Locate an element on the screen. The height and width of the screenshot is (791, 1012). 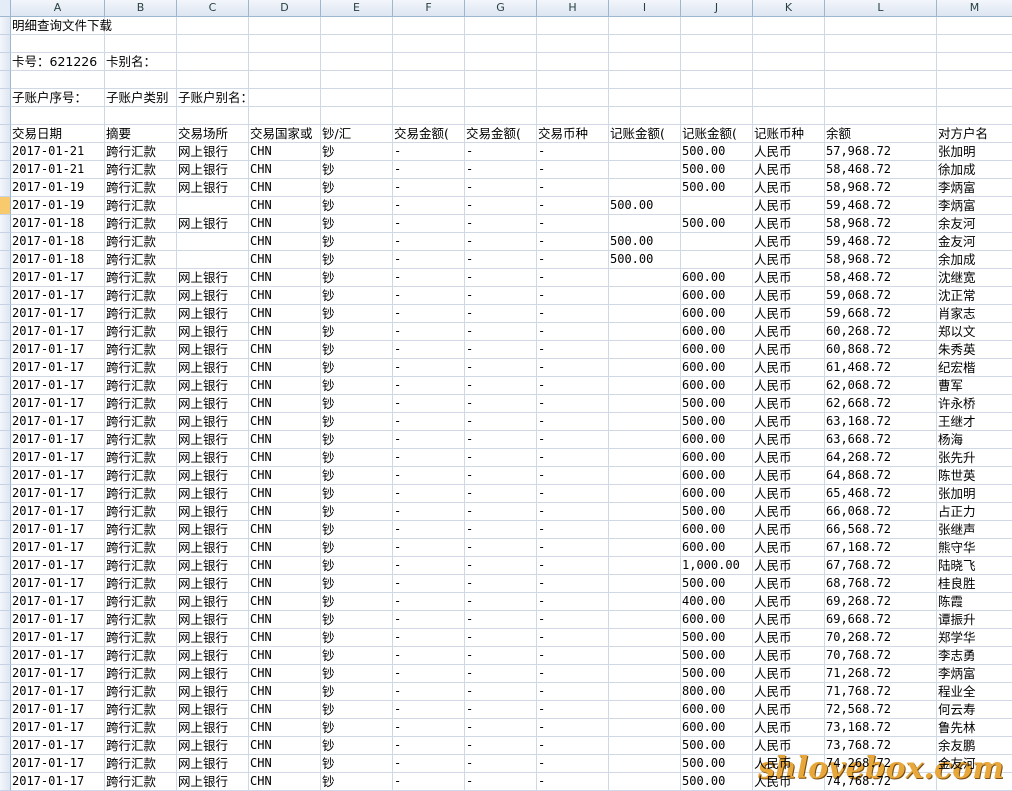
column-header-k: K is located at coordinates (789, 8).